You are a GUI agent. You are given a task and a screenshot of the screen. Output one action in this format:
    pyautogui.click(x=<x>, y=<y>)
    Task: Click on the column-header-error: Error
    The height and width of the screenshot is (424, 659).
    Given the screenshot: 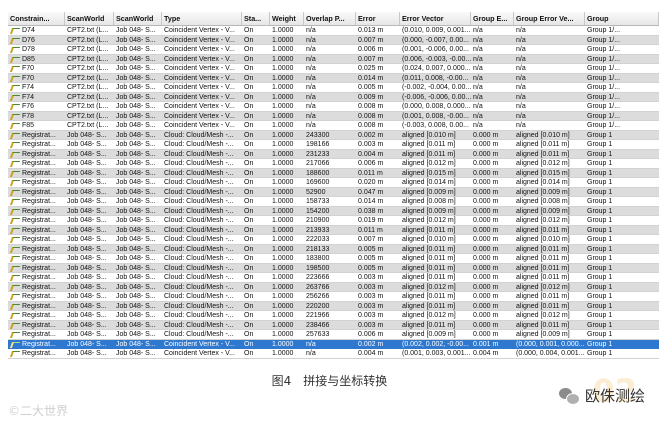 What is the action you would take?
    pyautogui.click(x=378, y=18)
    